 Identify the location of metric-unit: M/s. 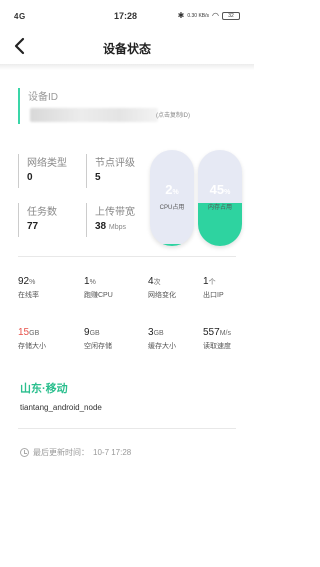
(225, 333).